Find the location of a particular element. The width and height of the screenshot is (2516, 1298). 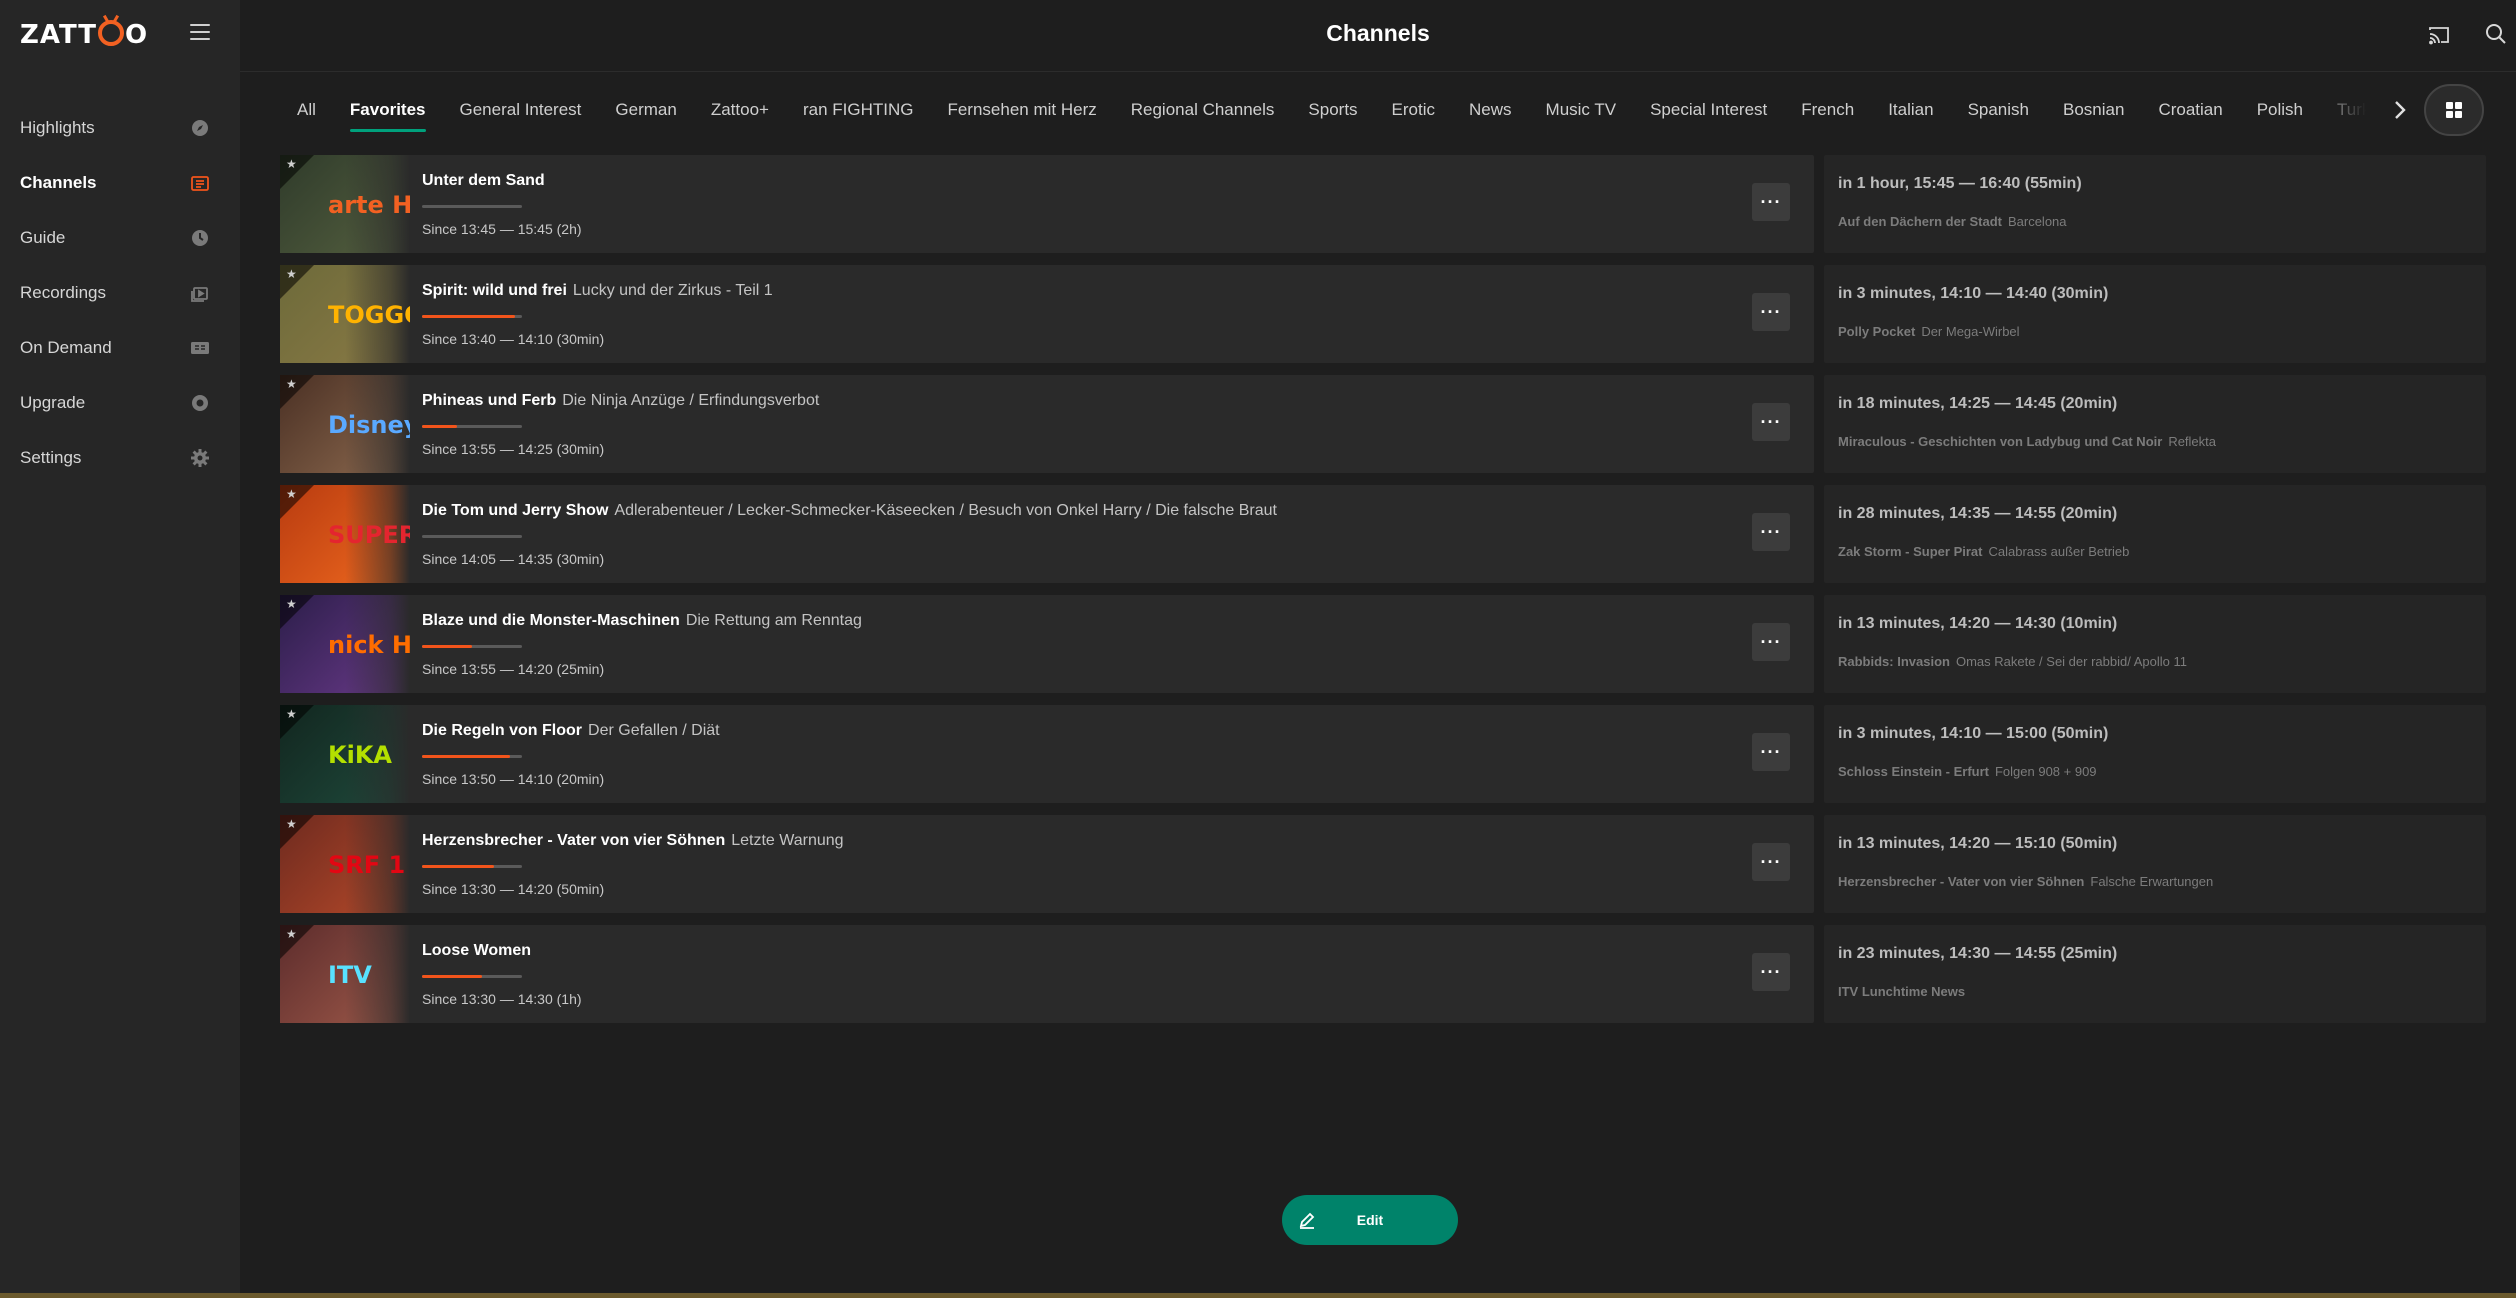

tab-ran-fighting: ran FIGHTING is located at coordinates (858, 110).